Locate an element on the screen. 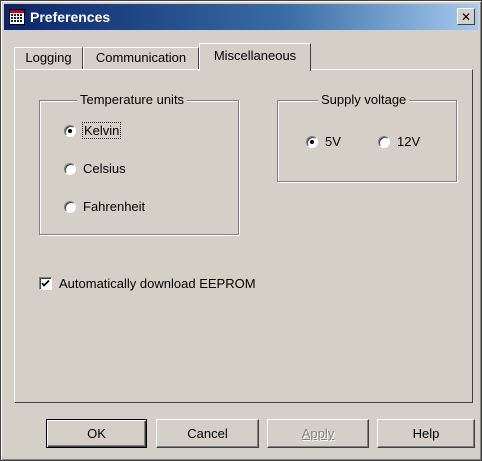 The width and height of the screenshot is (482, 461). ok-button: OK is located at coordinates (96, 433).